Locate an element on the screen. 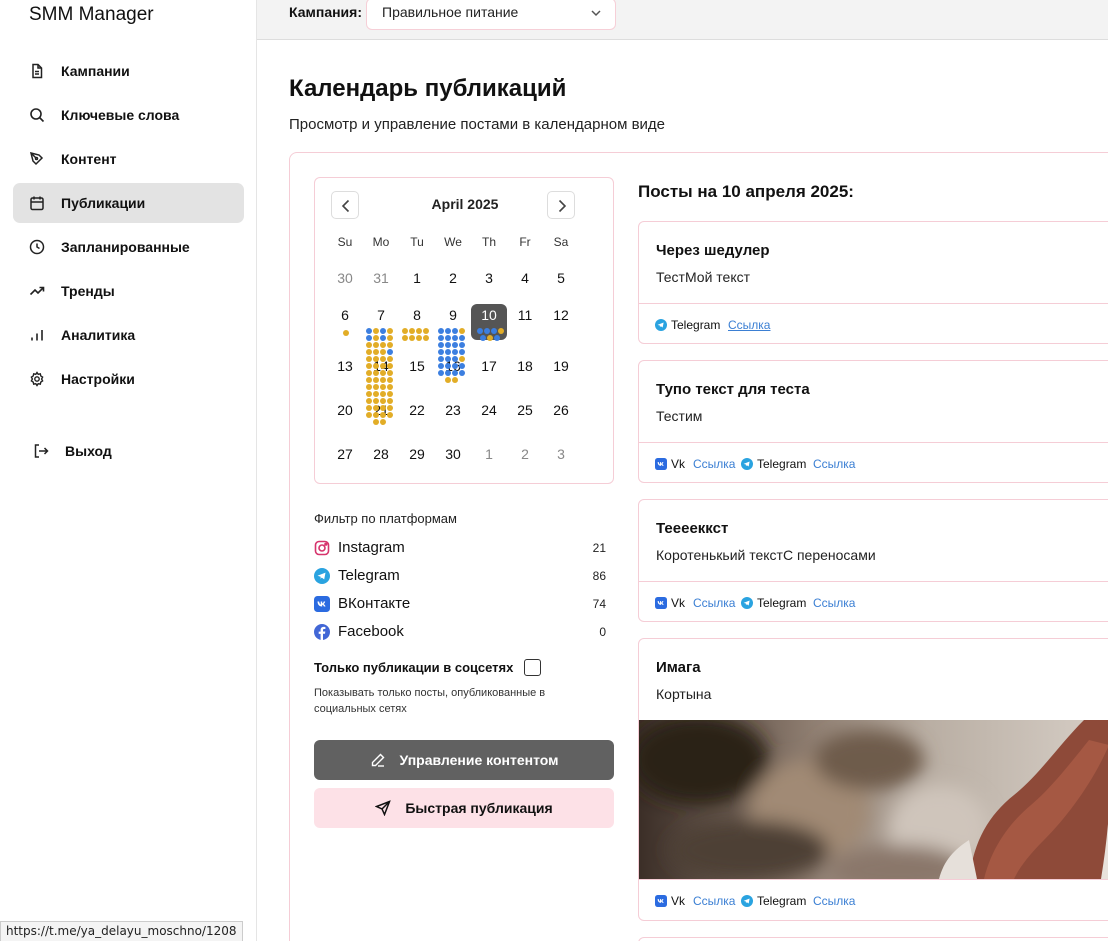  calendar-day: 15 is located at coordinates (417, 366).